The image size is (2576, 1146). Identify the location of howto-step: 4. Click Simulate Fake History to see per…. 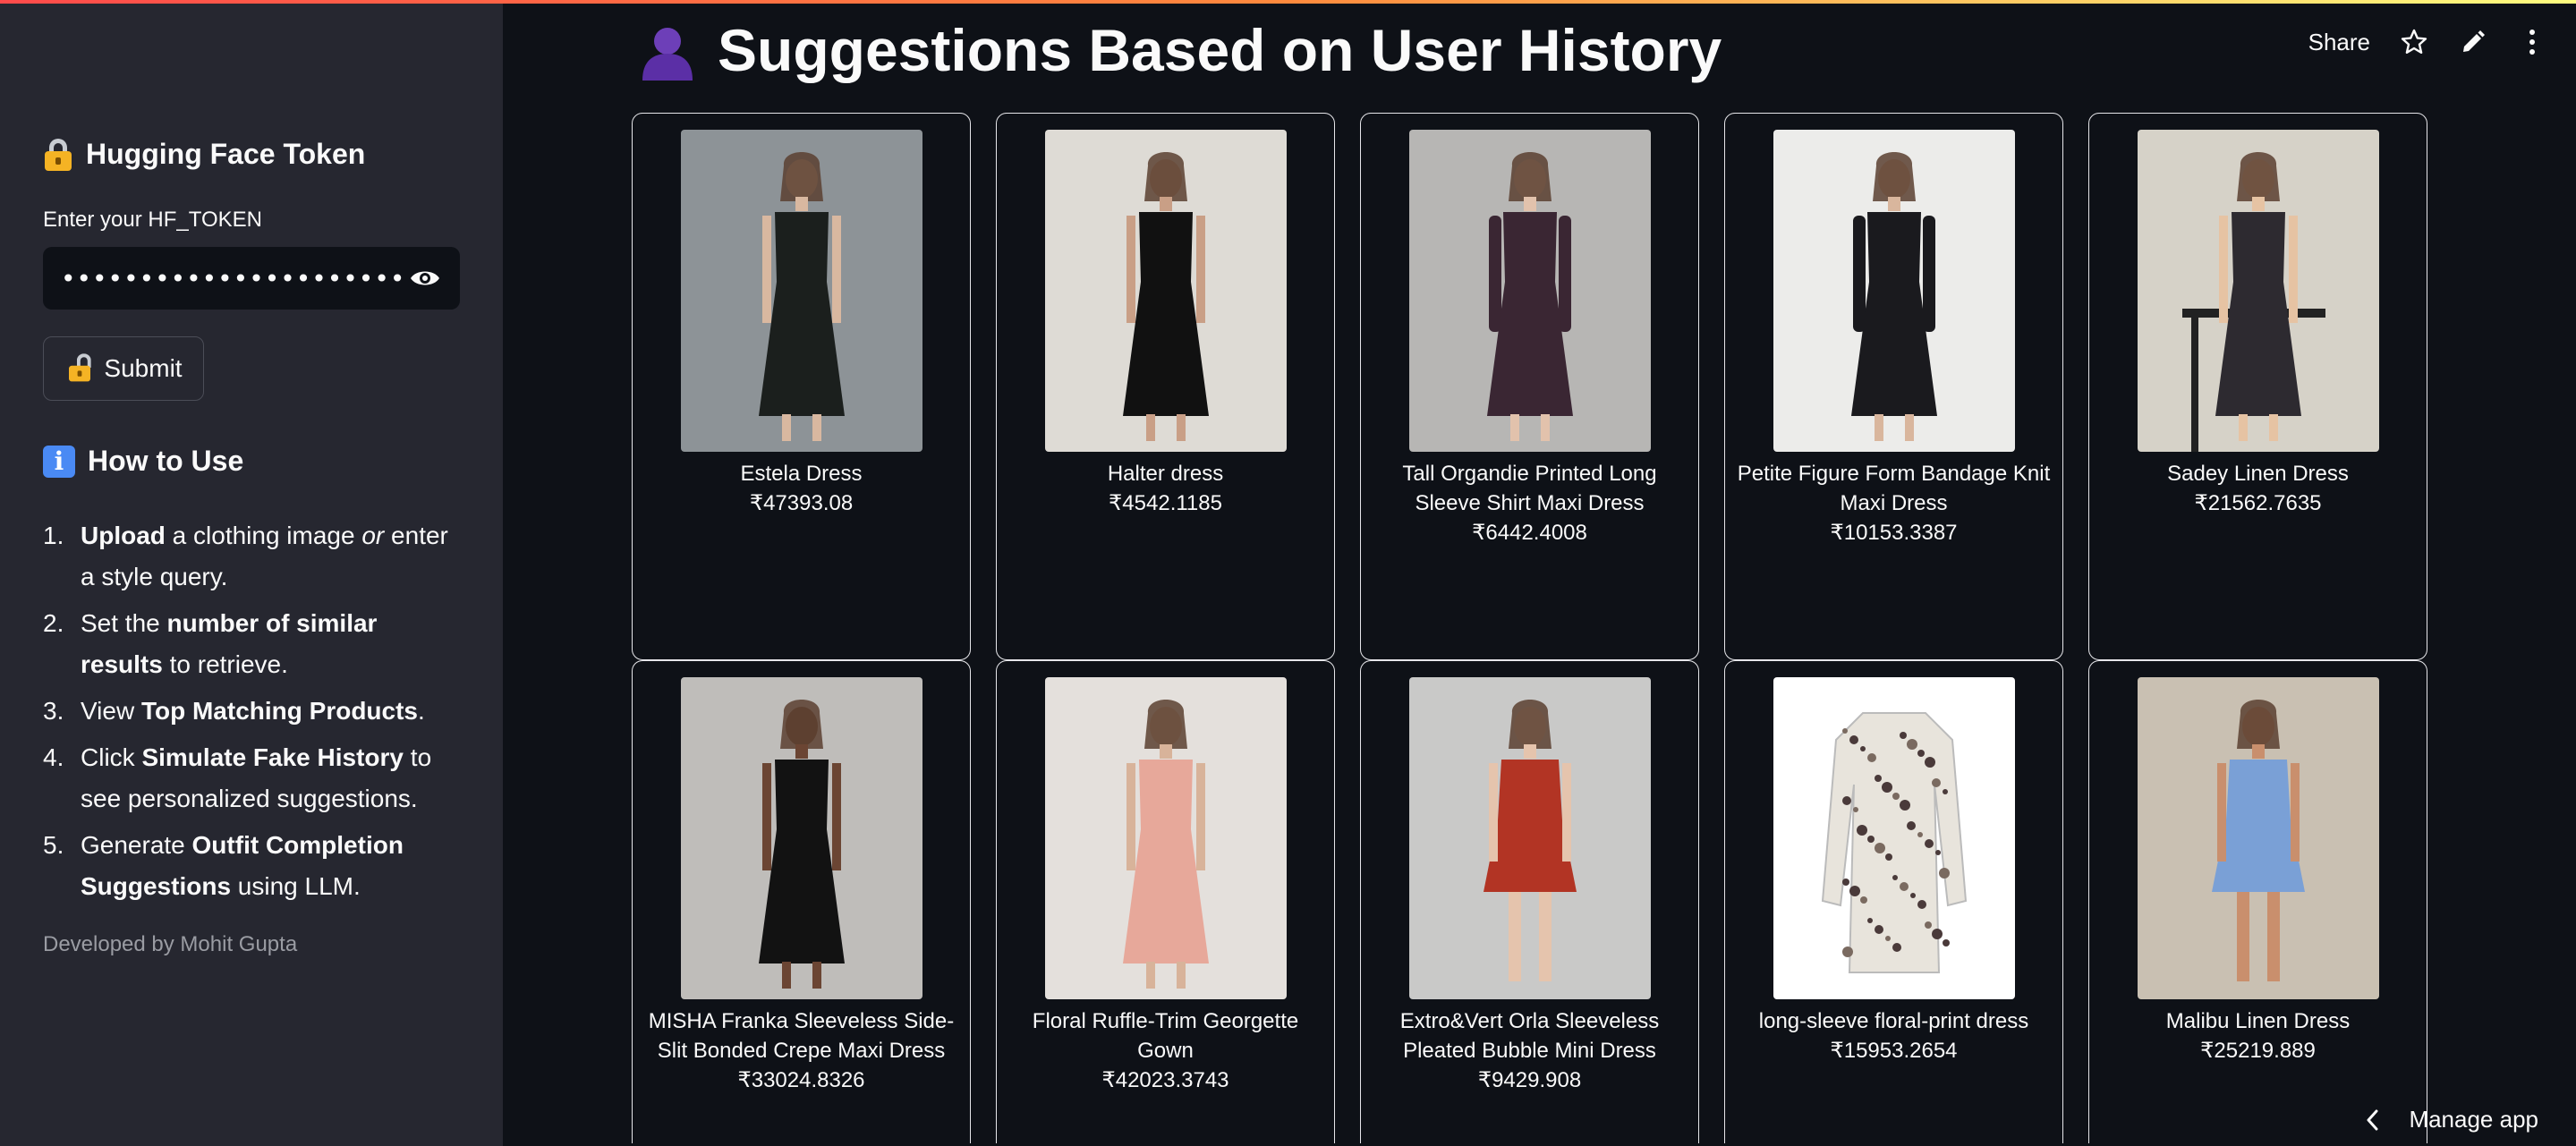
(253, 778).